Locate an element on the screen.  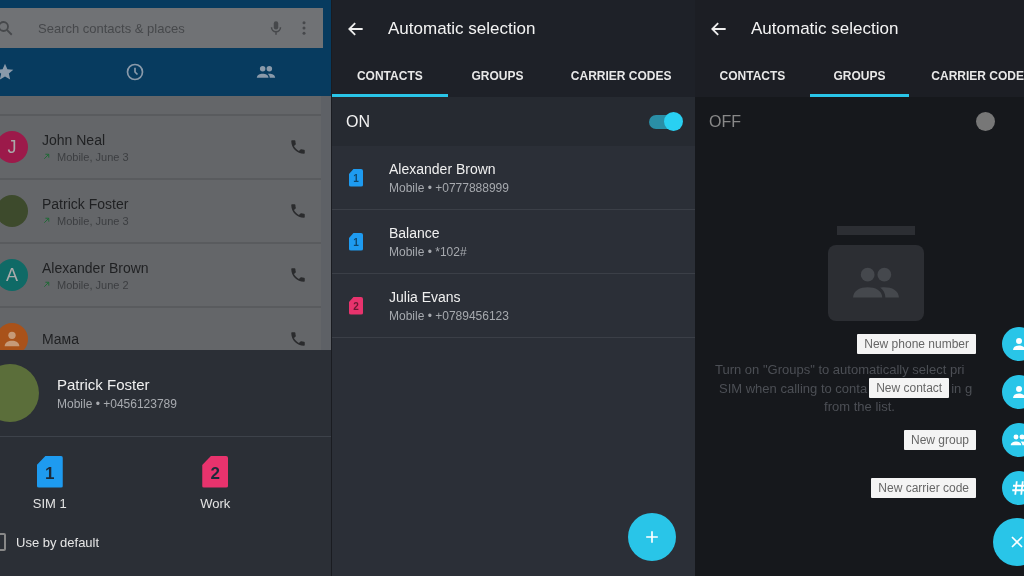
sim-option: 1 SIM 1 is located at coordinates (50, 483).